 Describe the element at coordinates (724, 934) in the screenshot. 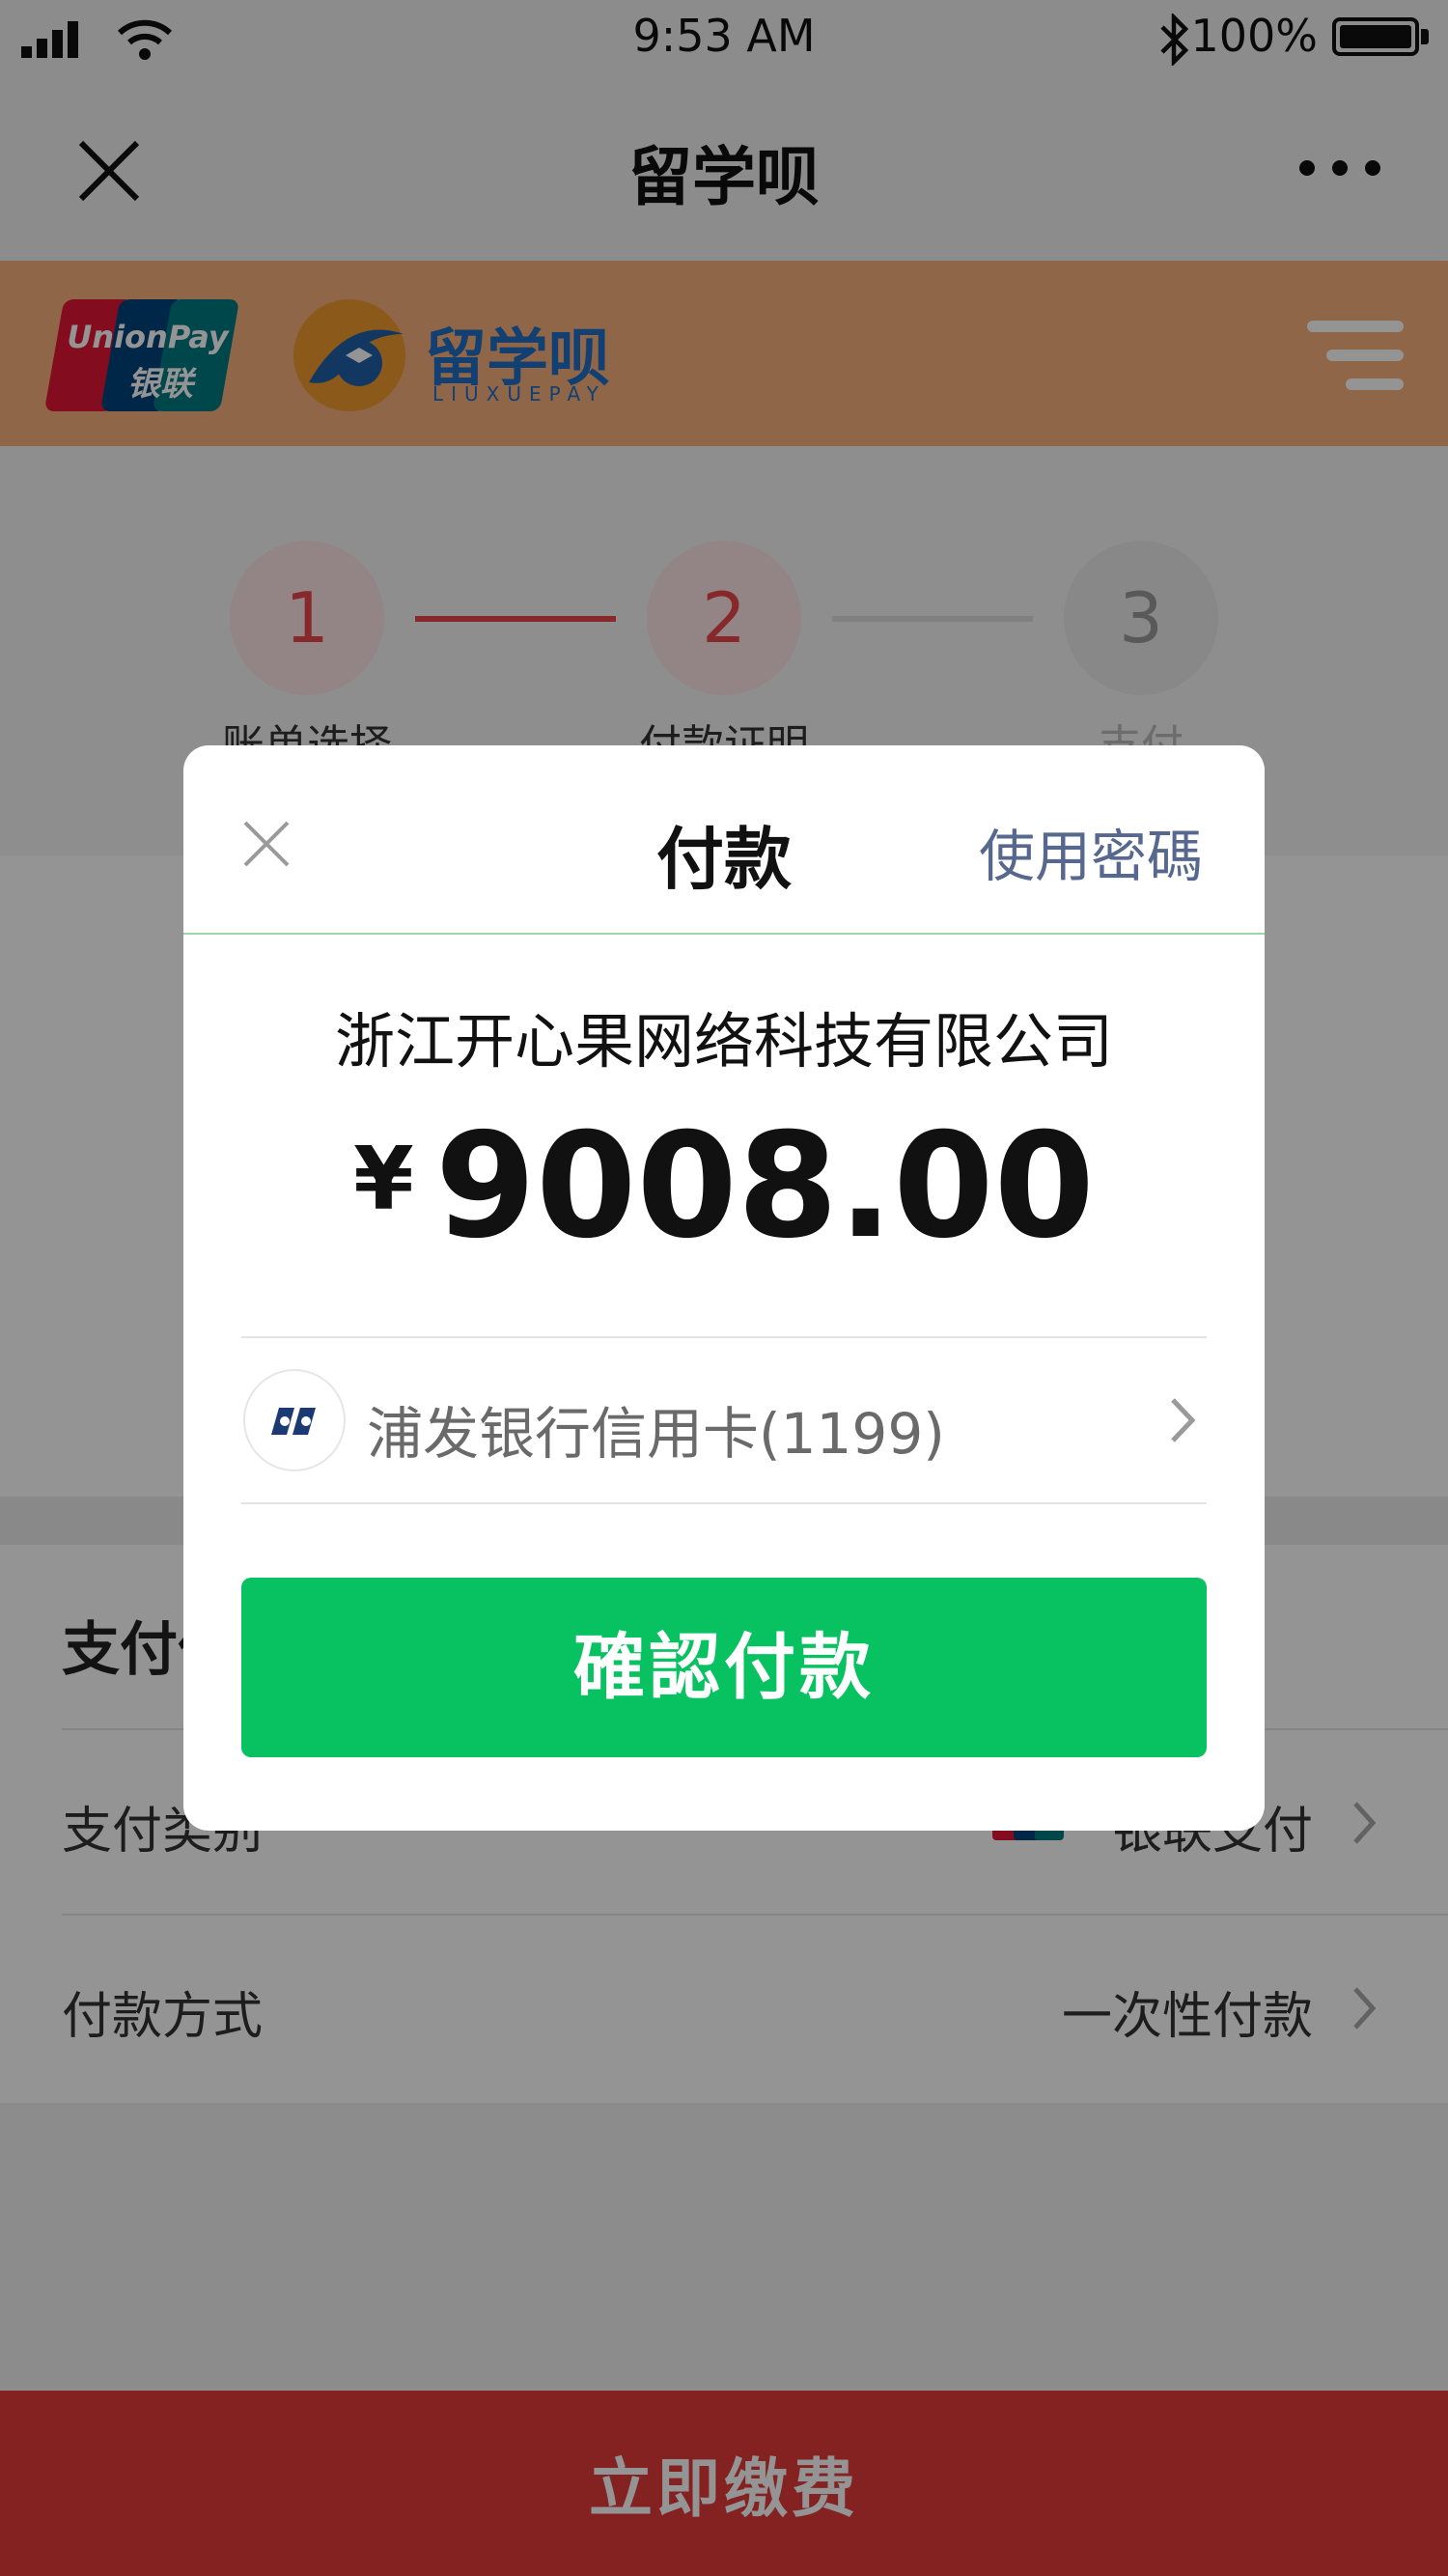

I see `modal-header-divider` at that location.